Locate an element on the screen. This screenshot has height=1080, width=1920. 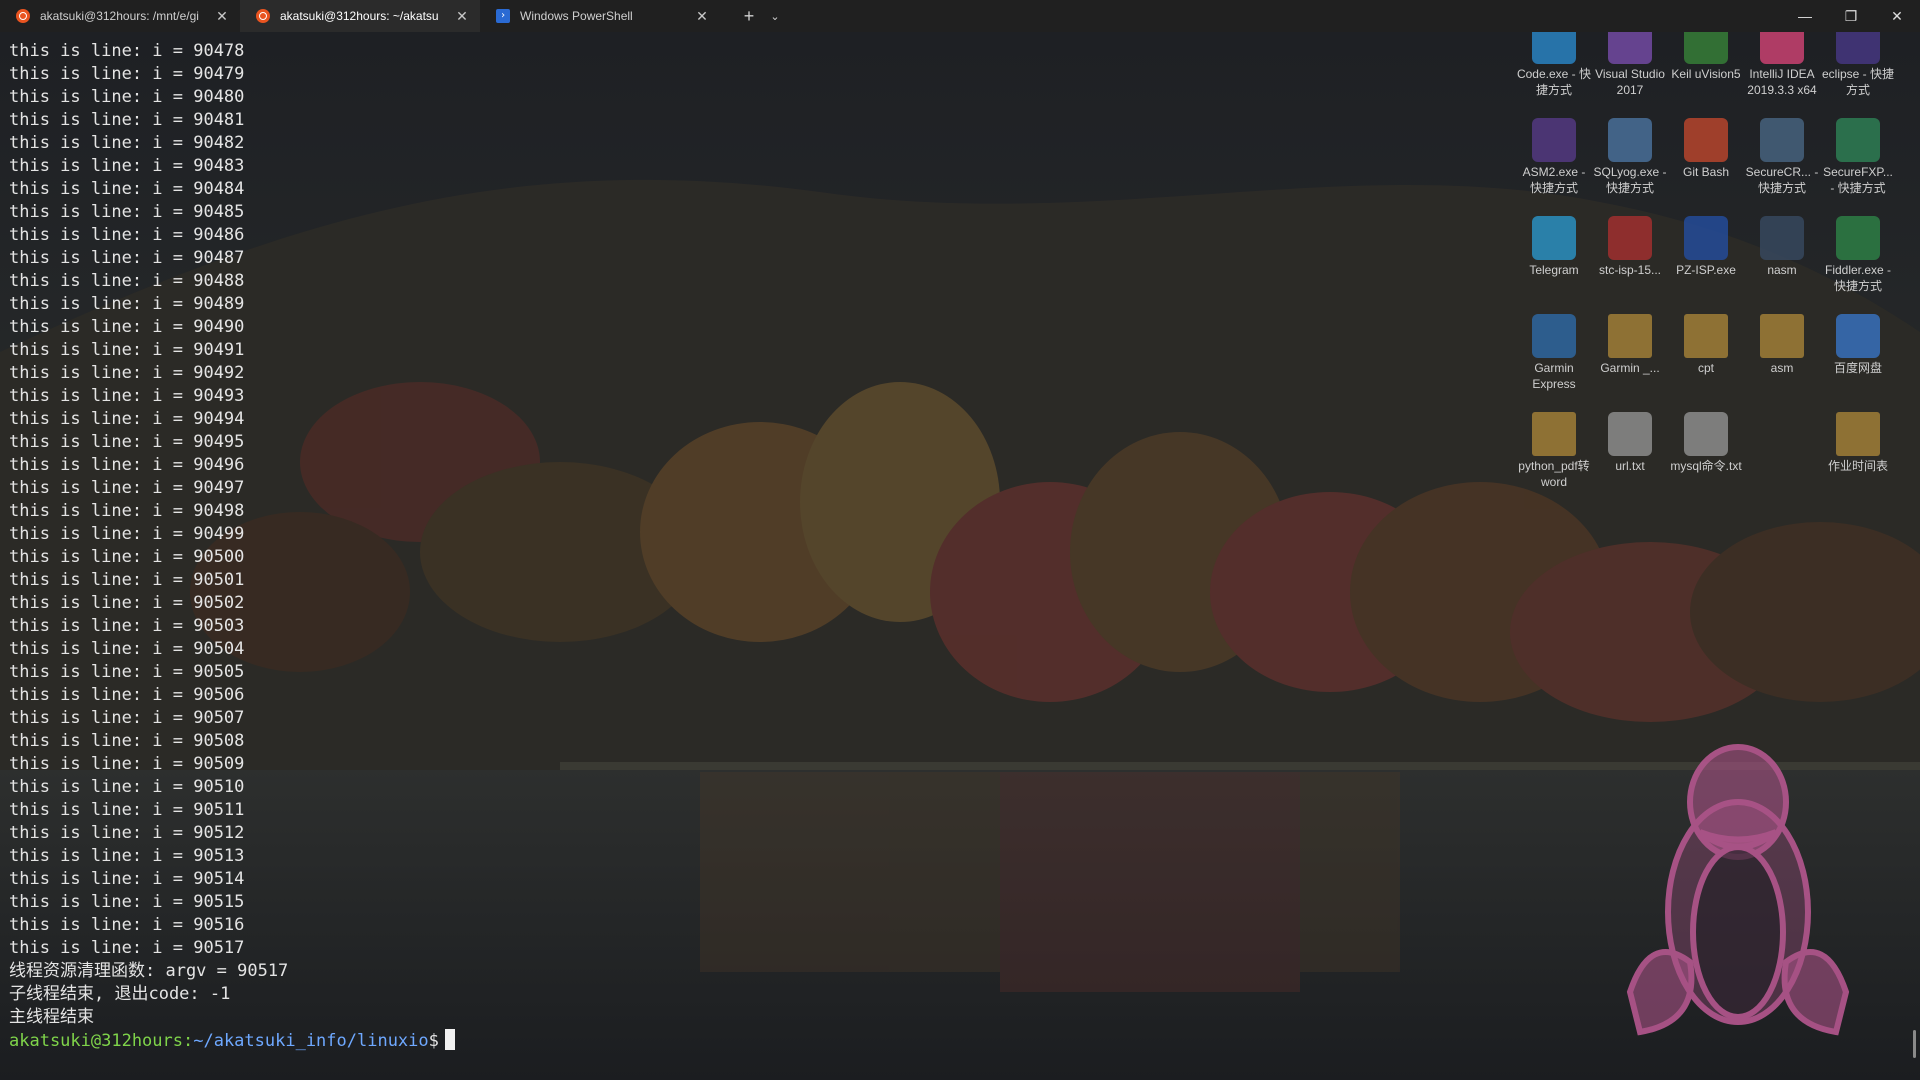
desktop-icon-label: Code.exe - 快捷方式 is located at coordinates (1554, 82).